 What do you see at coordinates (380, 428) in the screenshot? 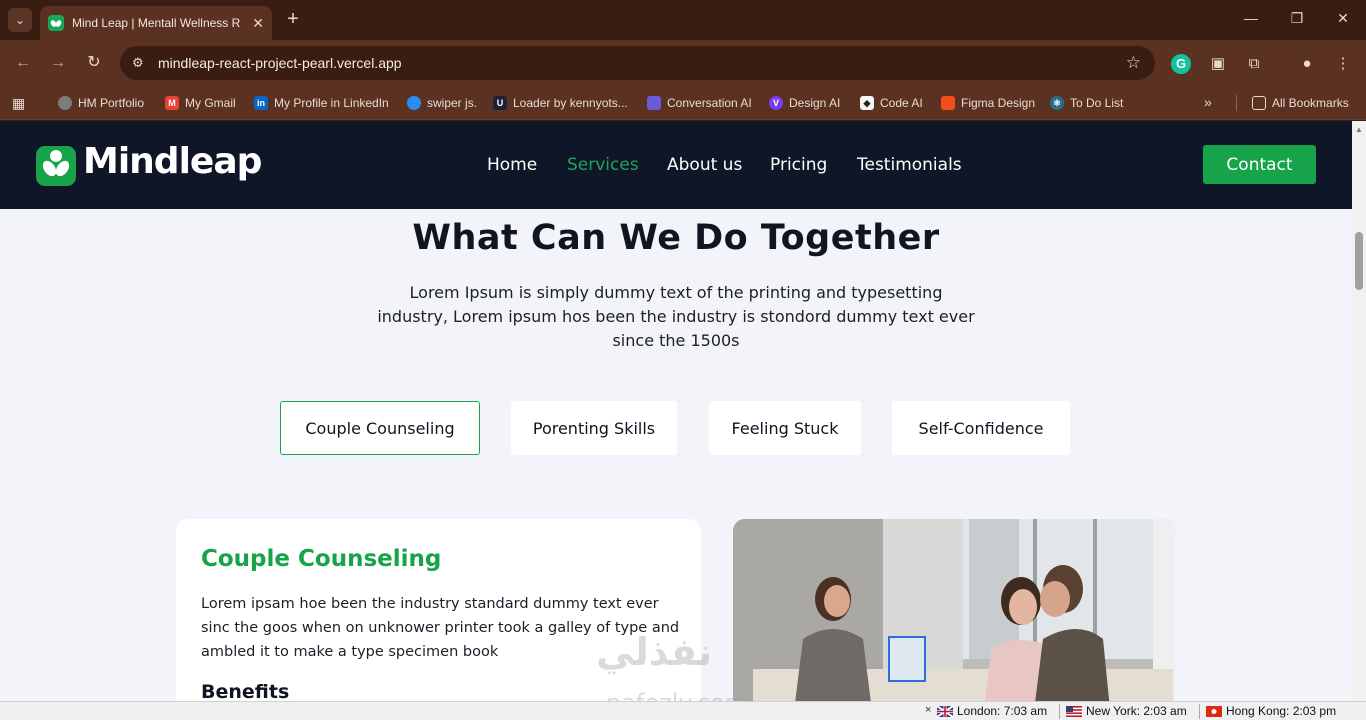
I see `tab-couple-counseling: Couple Counseling` at bounding box center [380, 428].